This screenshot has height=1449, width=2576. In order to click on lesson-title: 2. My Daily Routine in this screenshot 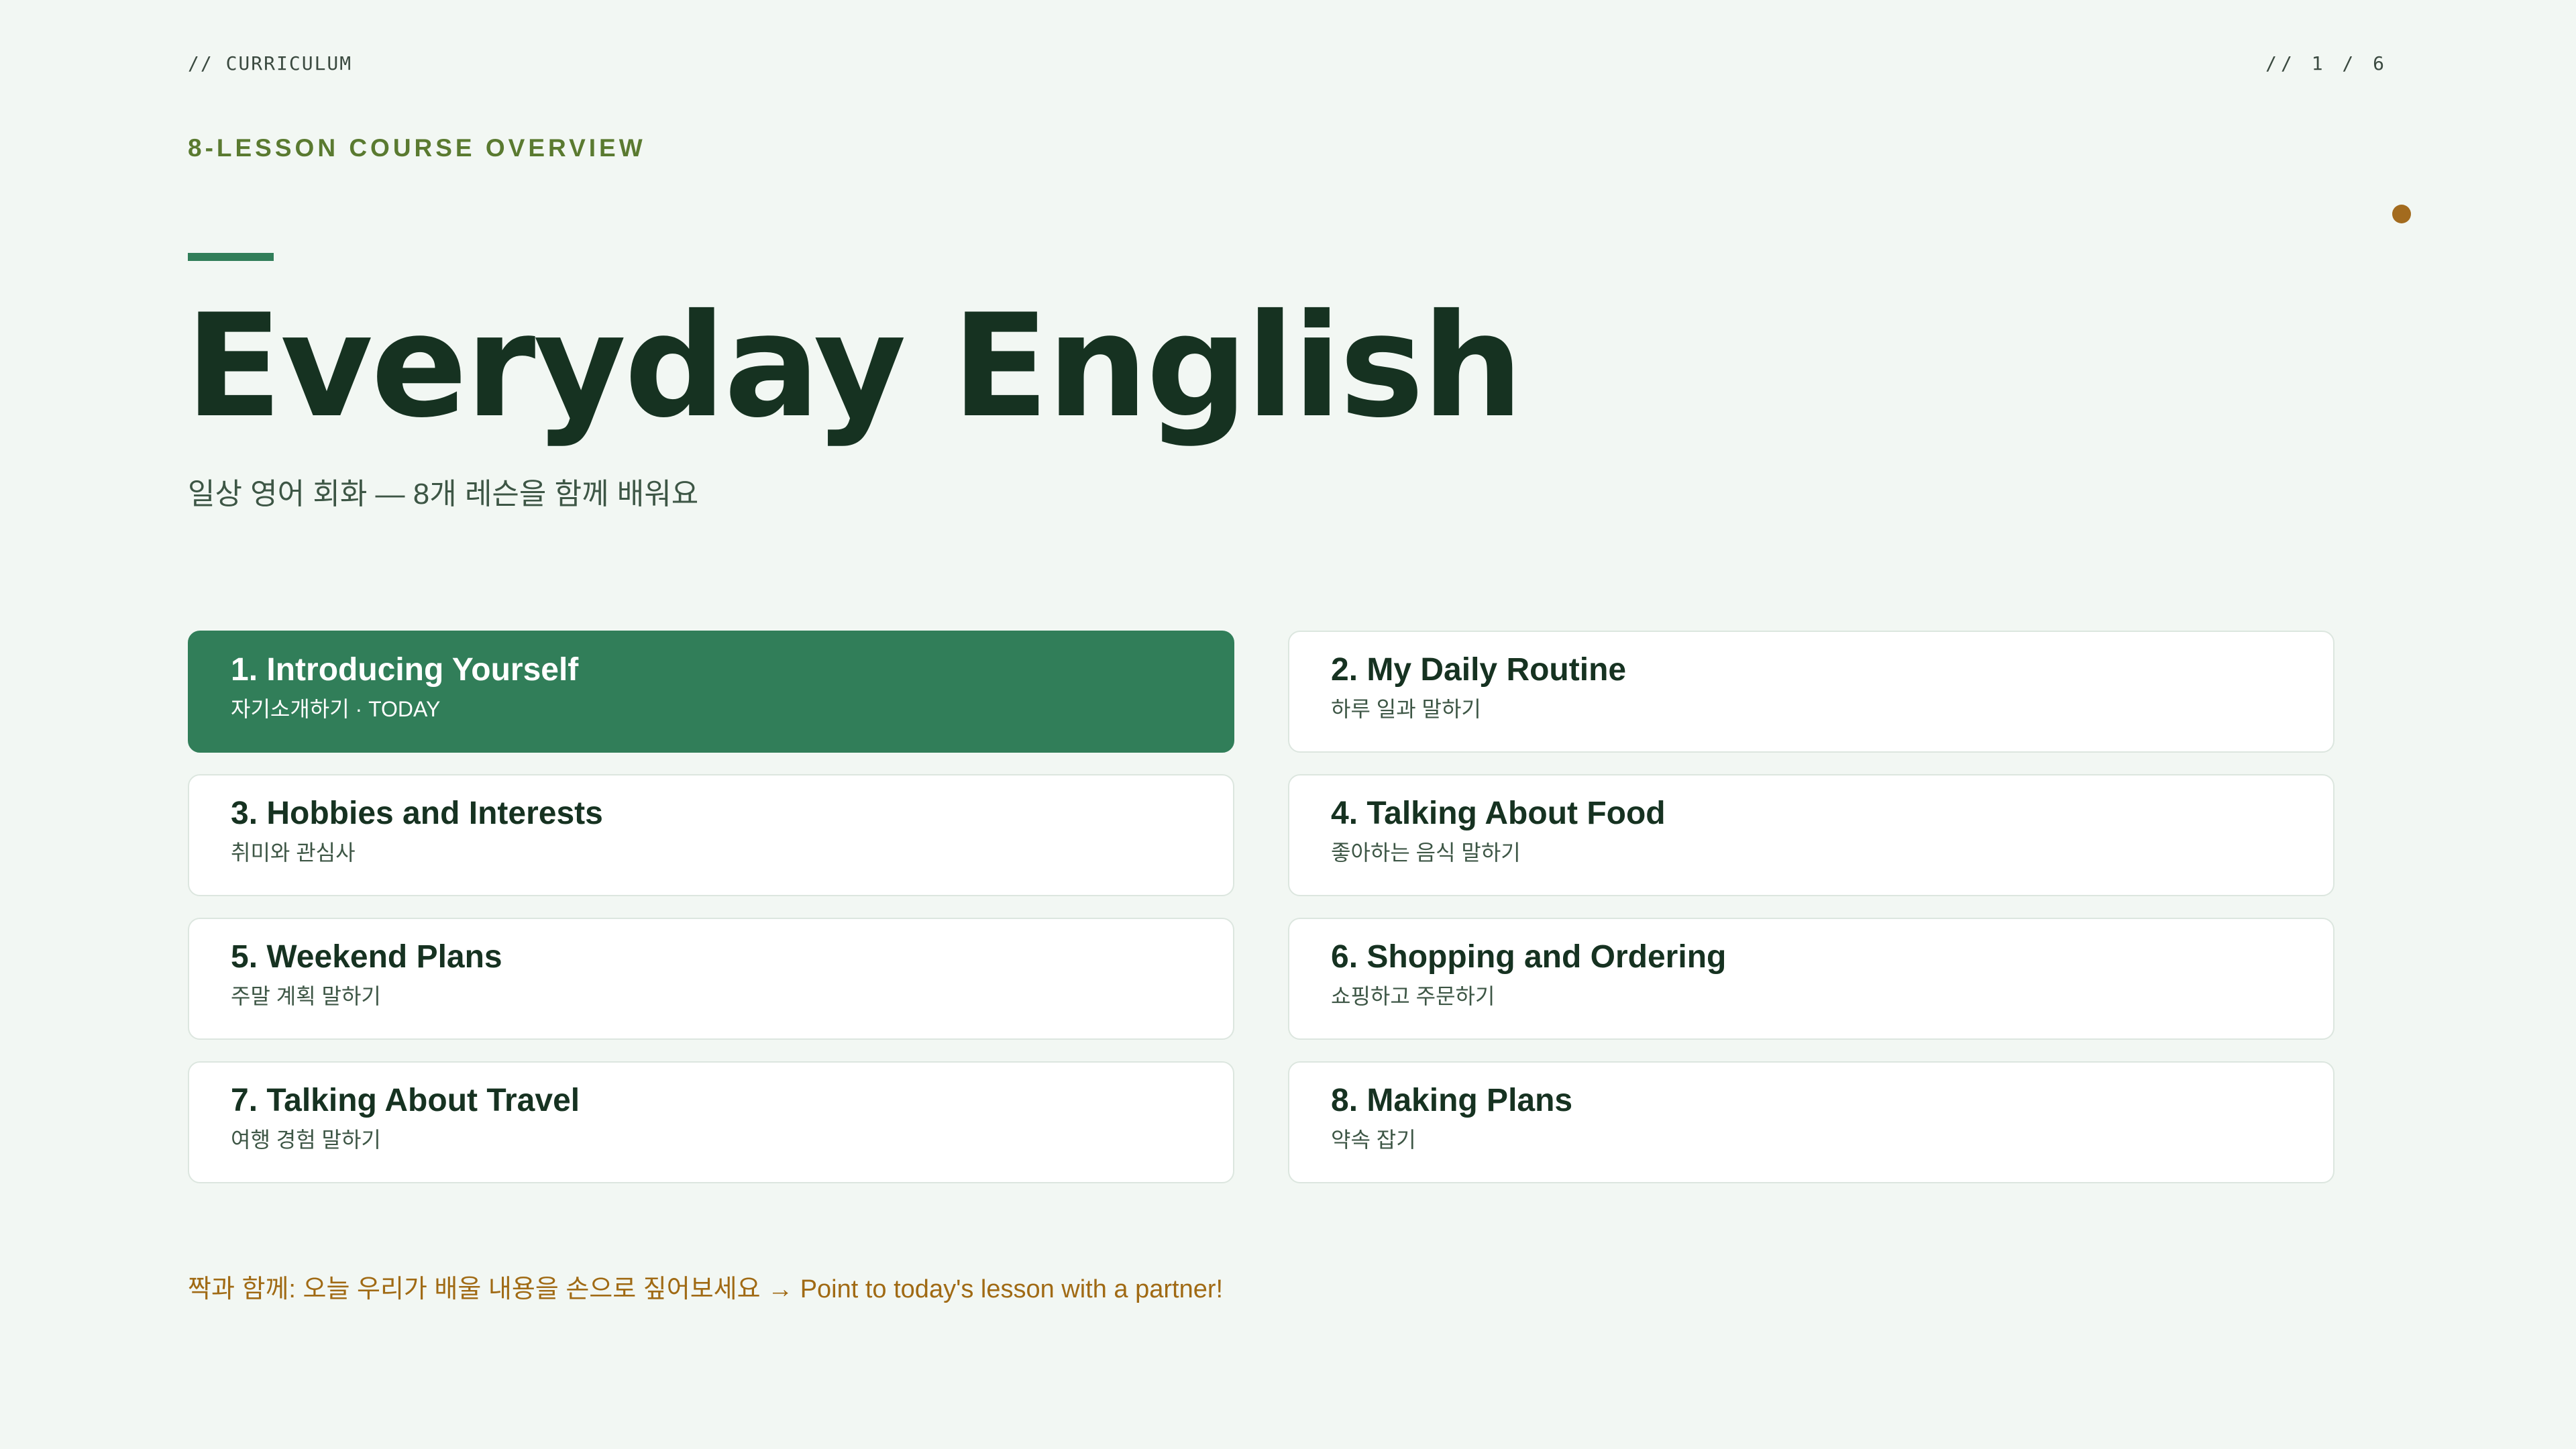, I will do `click(1479, 670)`.